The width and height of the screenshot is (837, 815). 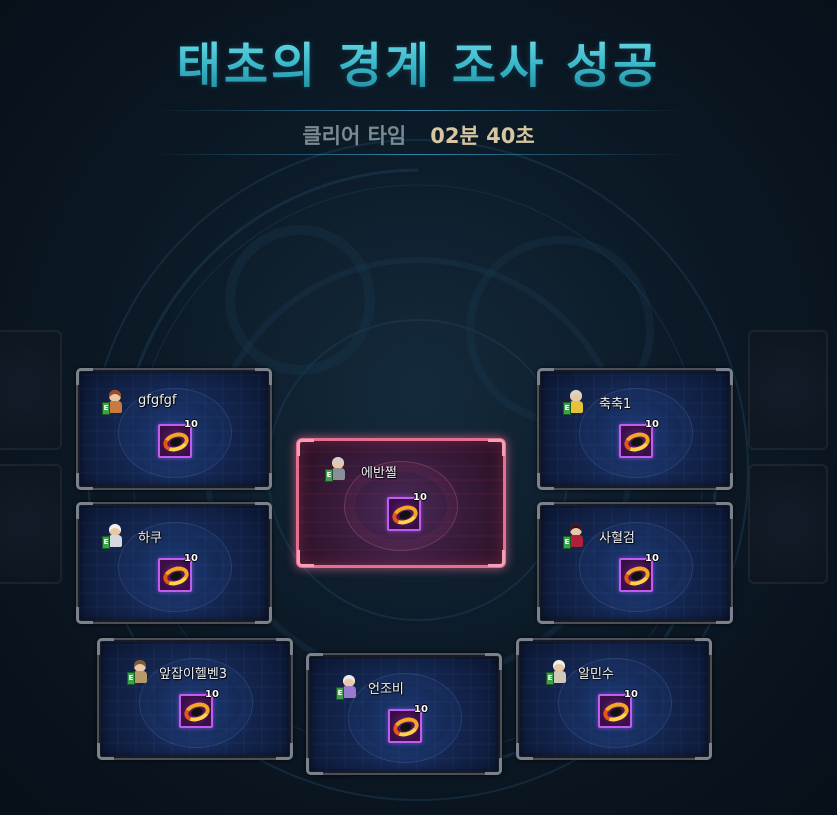 I want to click on character-name: 사혈검, so click(x=617, y=538).